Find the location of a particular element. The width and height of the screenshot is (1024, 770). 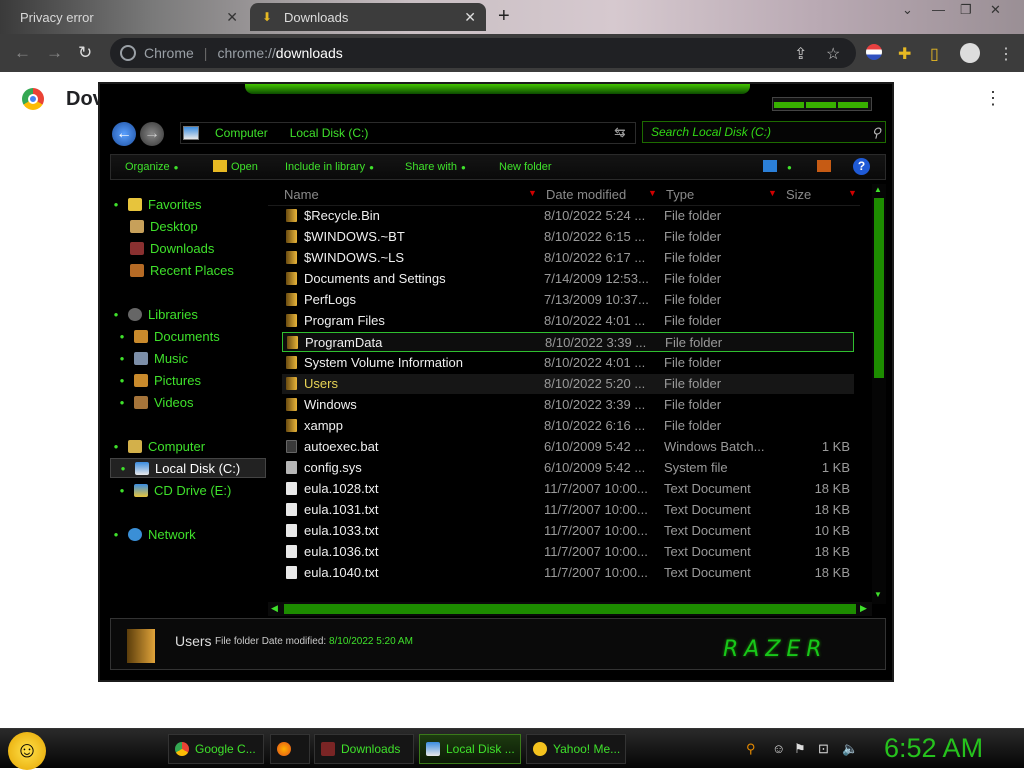

network-icon: ⊡ is located at coordinates (823, 749).